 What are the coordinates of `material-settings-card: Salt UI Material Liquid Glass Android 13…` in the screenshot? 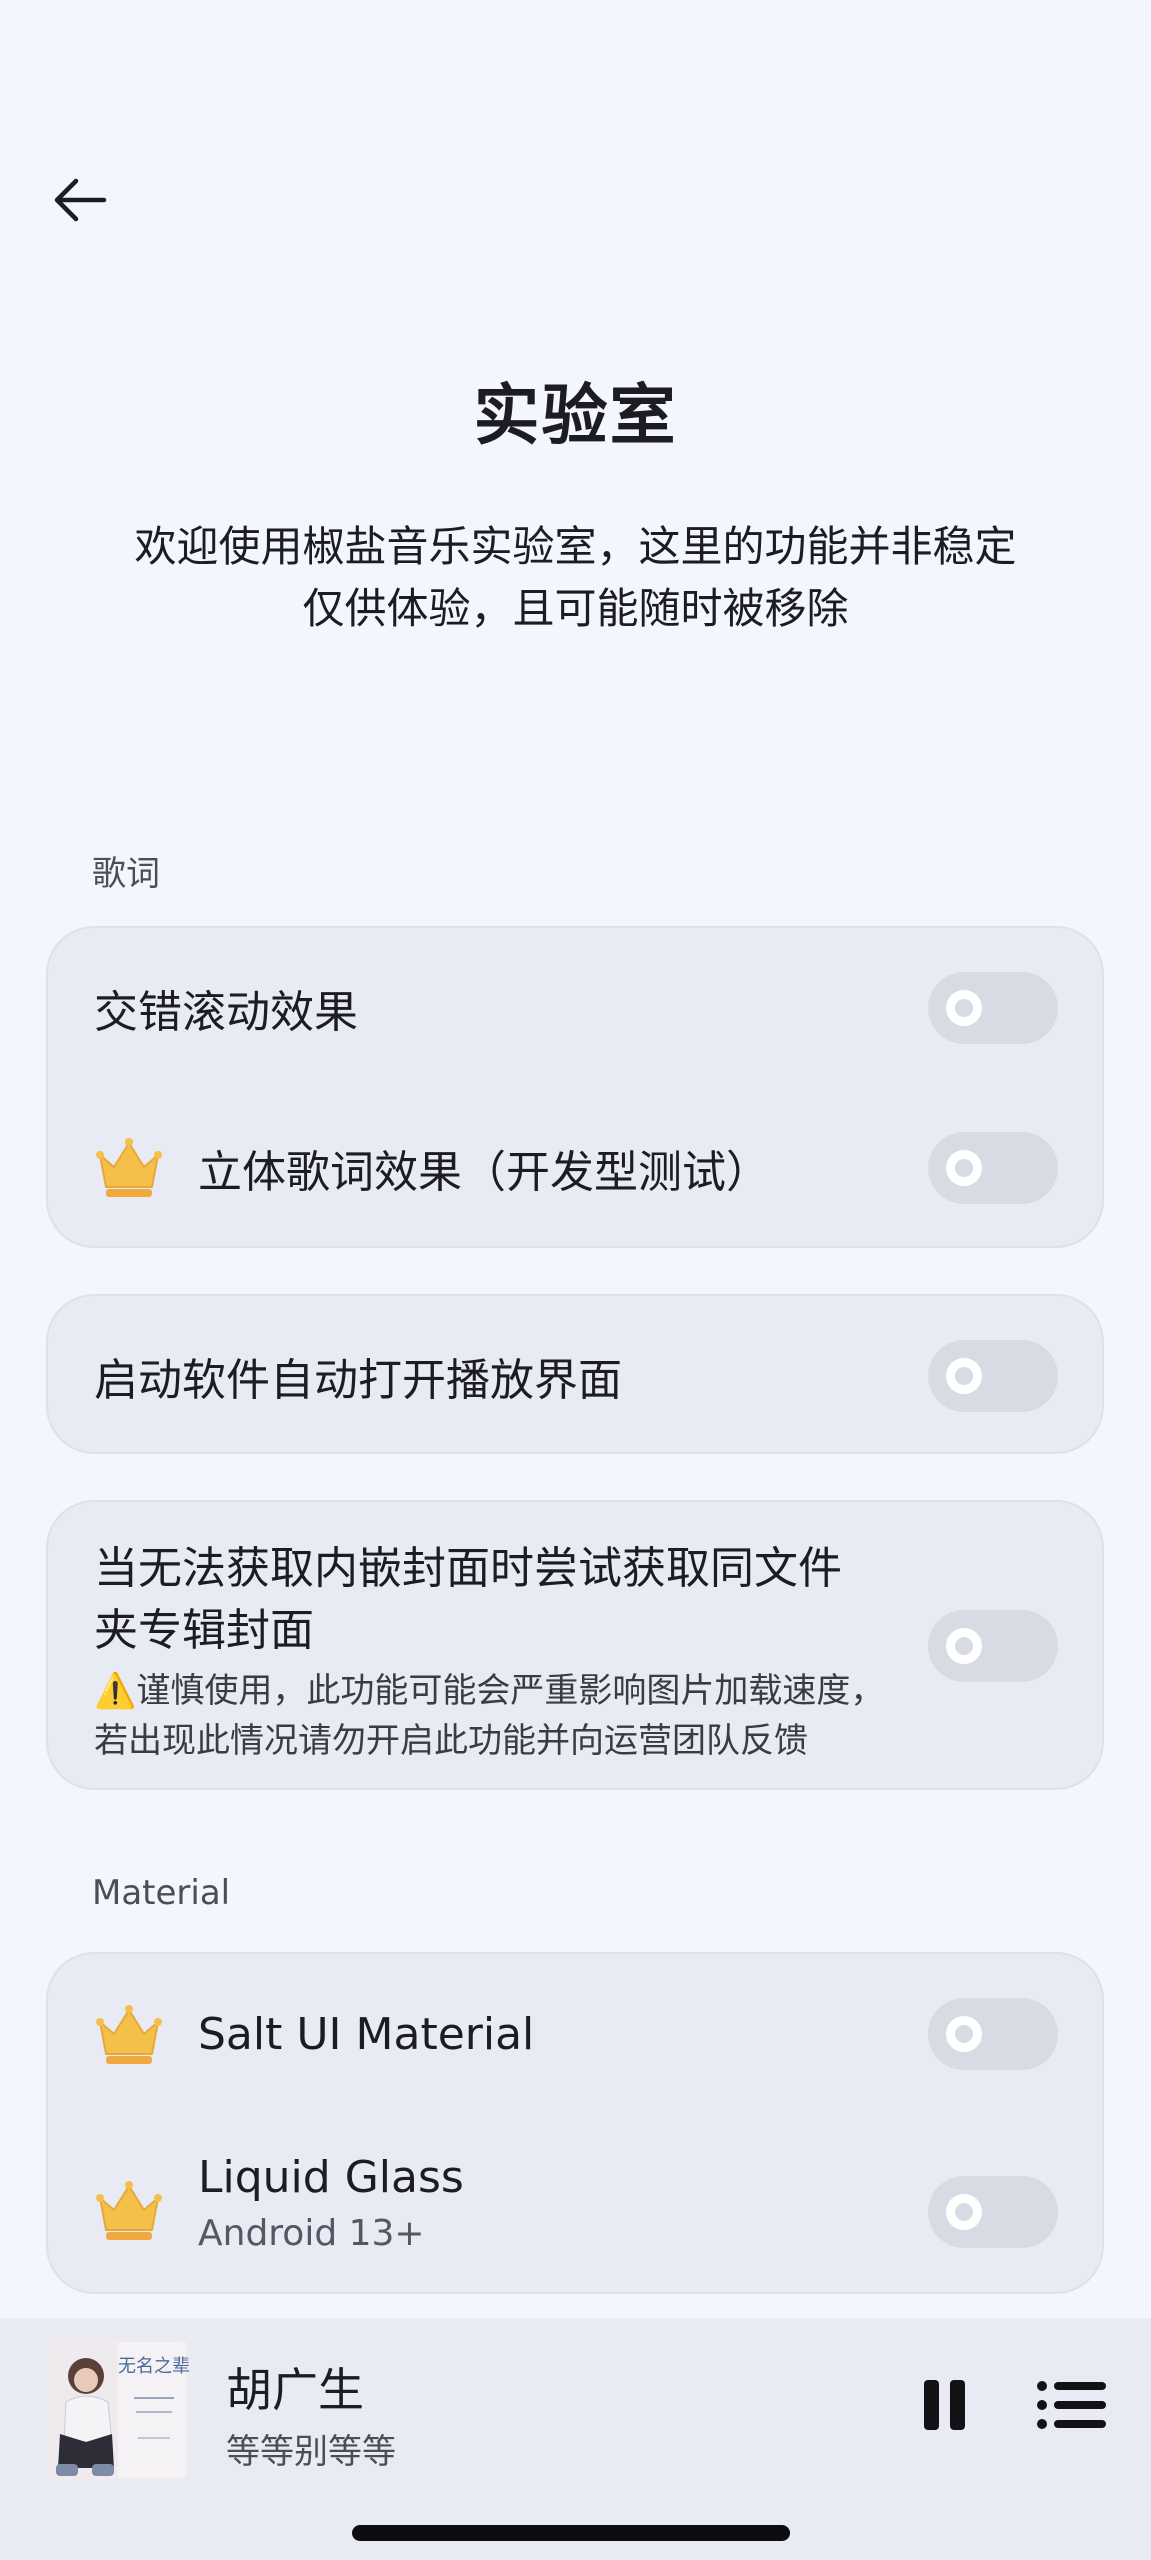 It's located at (575, 2123).